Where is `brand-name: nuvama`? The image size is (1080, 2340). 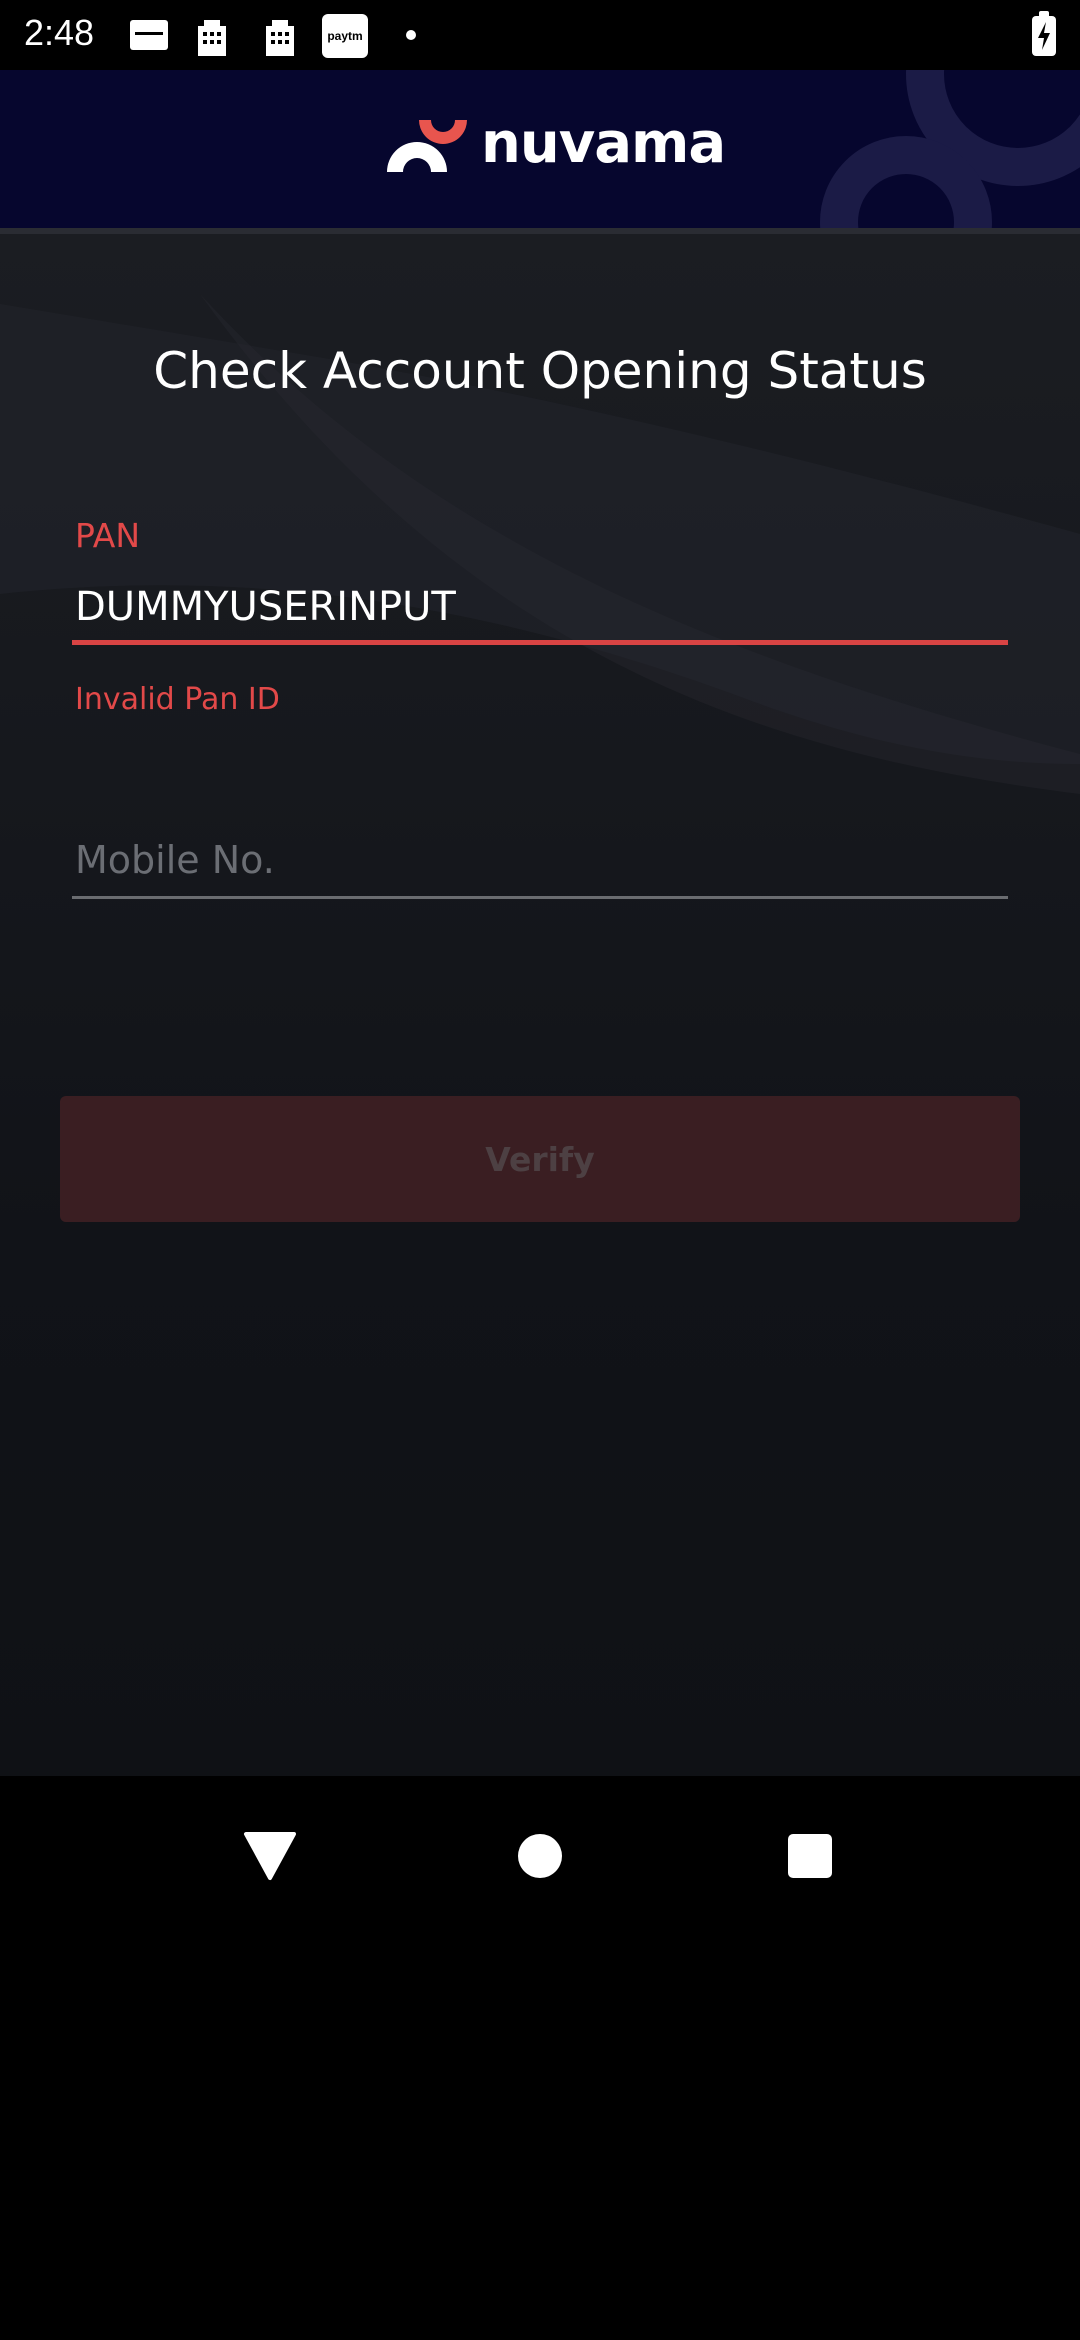
brand-name: nuvama is located at coordinates (603, 143).